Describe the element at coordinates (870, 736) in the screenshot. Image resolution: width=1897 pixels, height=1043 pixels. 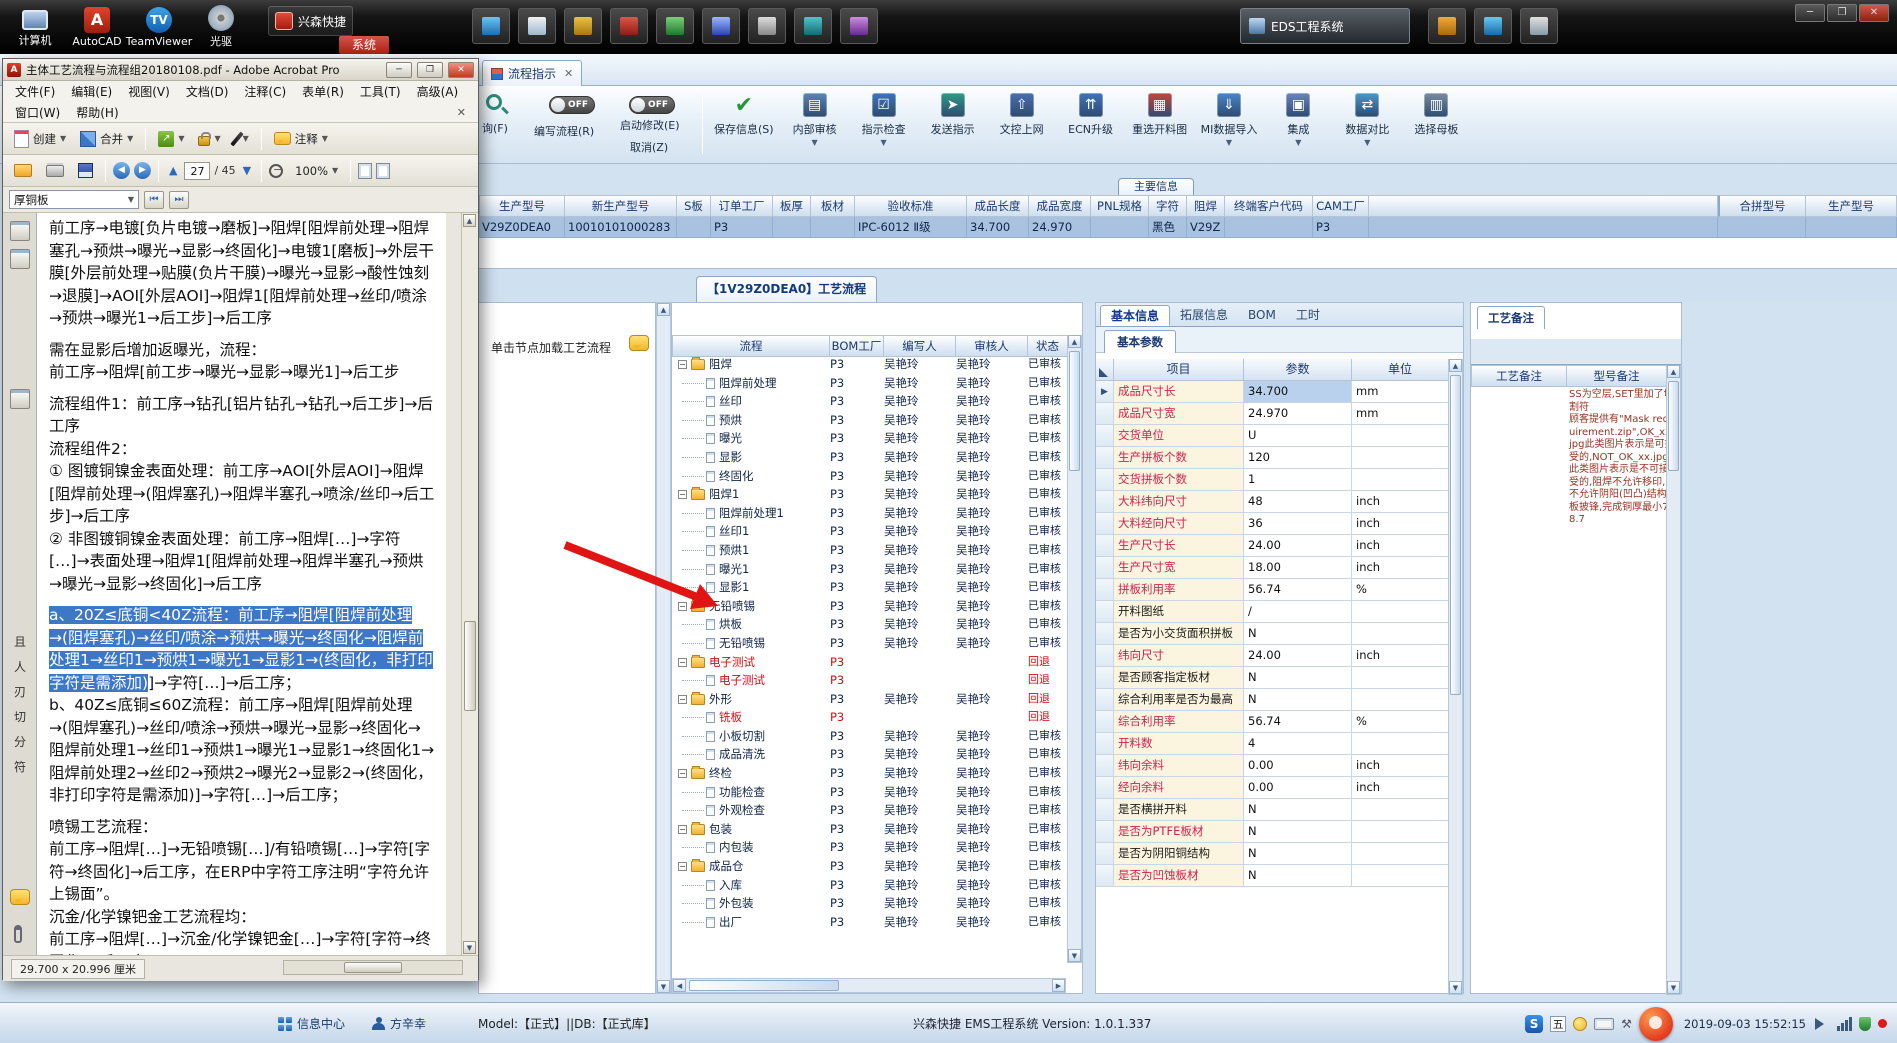
I see `tree-row: 小板切割 P3 吴艳玲 吴艳玲 已审核` at that location.